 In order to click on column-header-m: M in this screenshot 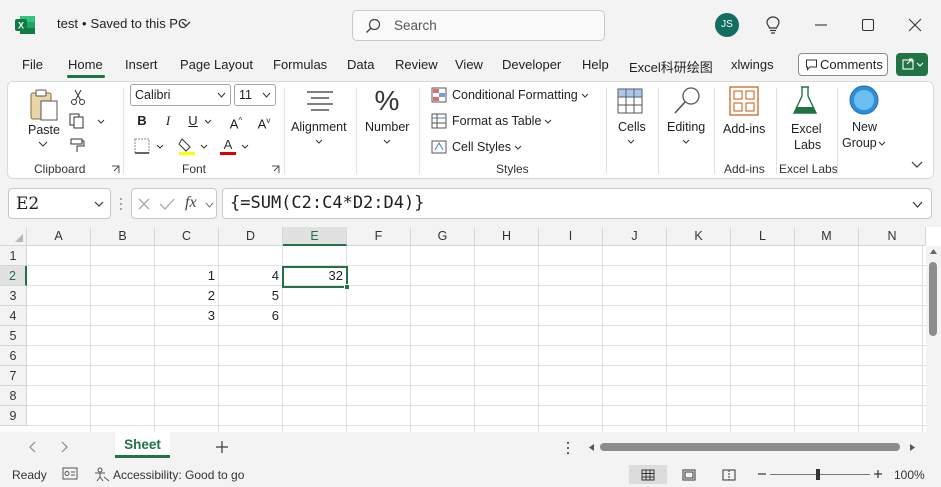, I will do `click(827, 236)`.